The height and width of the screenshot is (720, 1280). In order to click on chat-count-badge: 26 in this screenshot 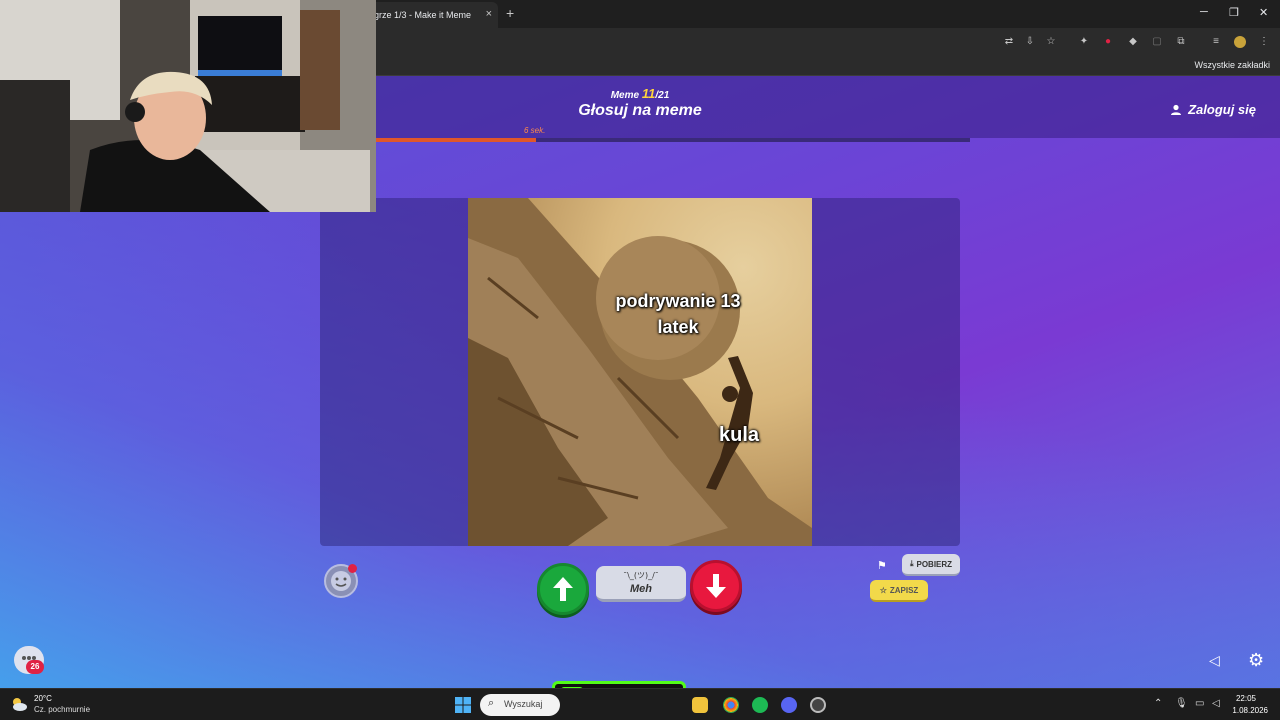, I will do `click(35, 667)`.